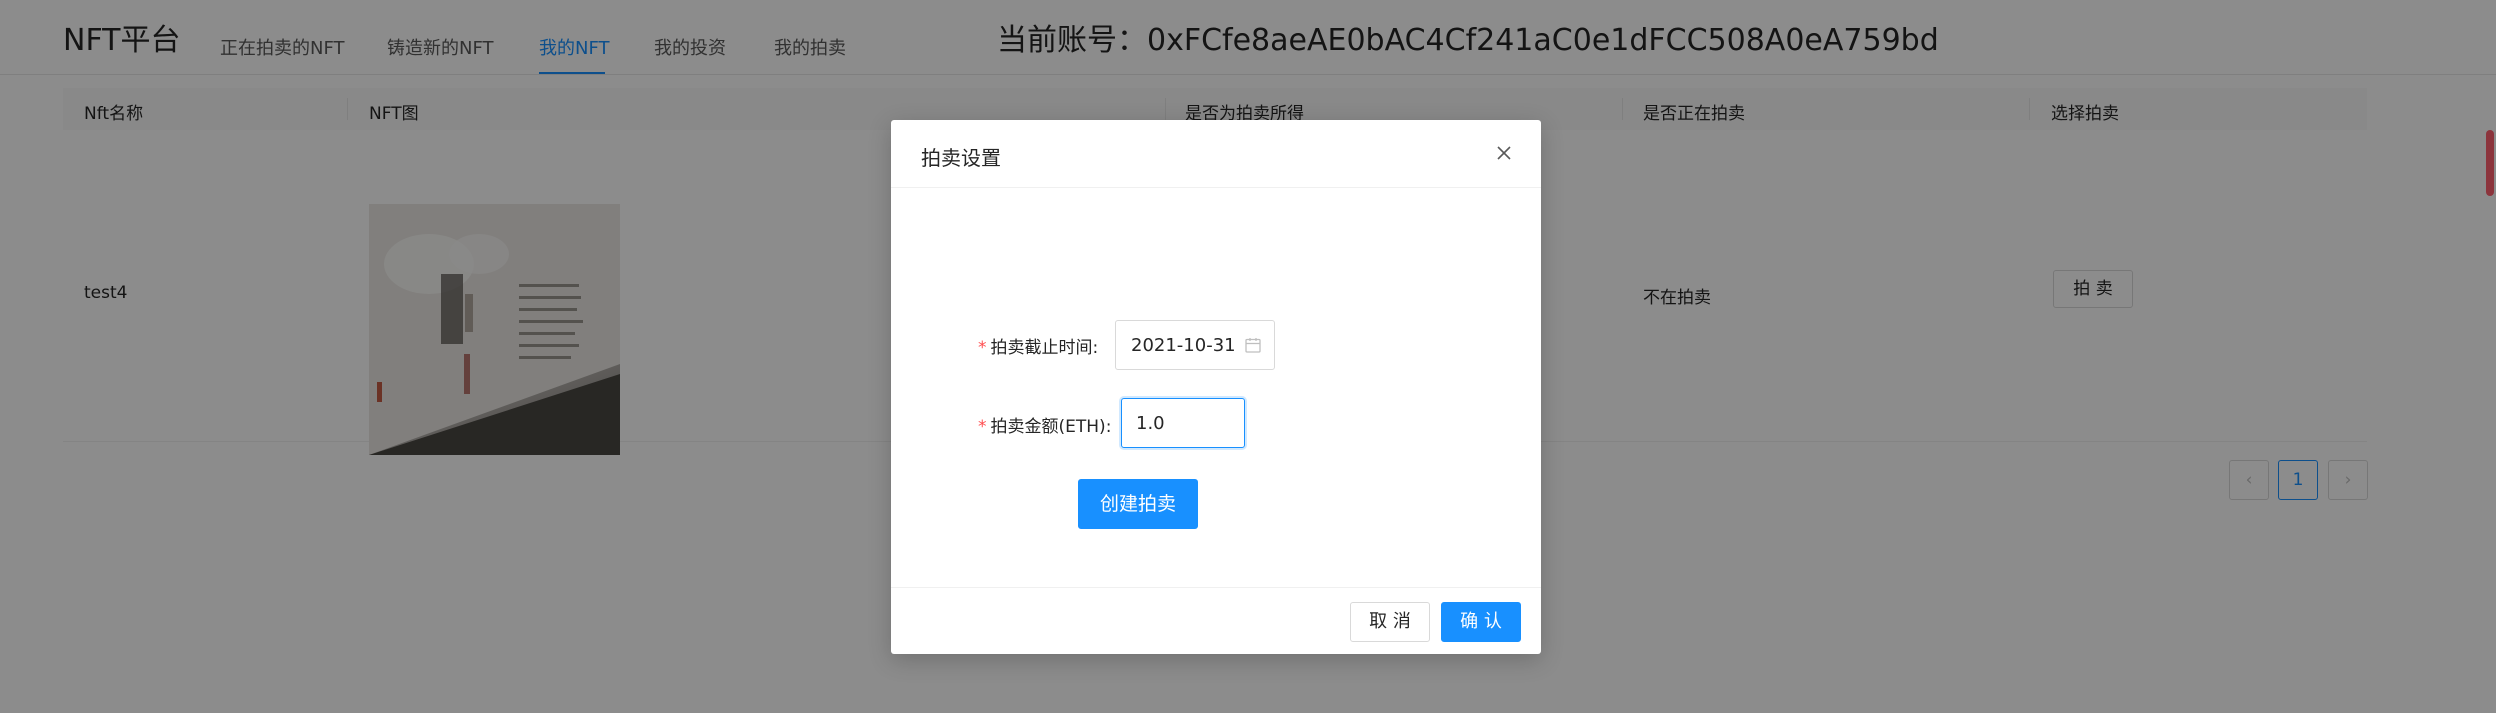 The width and height of the screenshot is (2496, 713). What do you see at coordinates (1216, 621) in the screenshot?
I see `modal-footer: 取 消 确 认` at bounding box center [1216, 621].